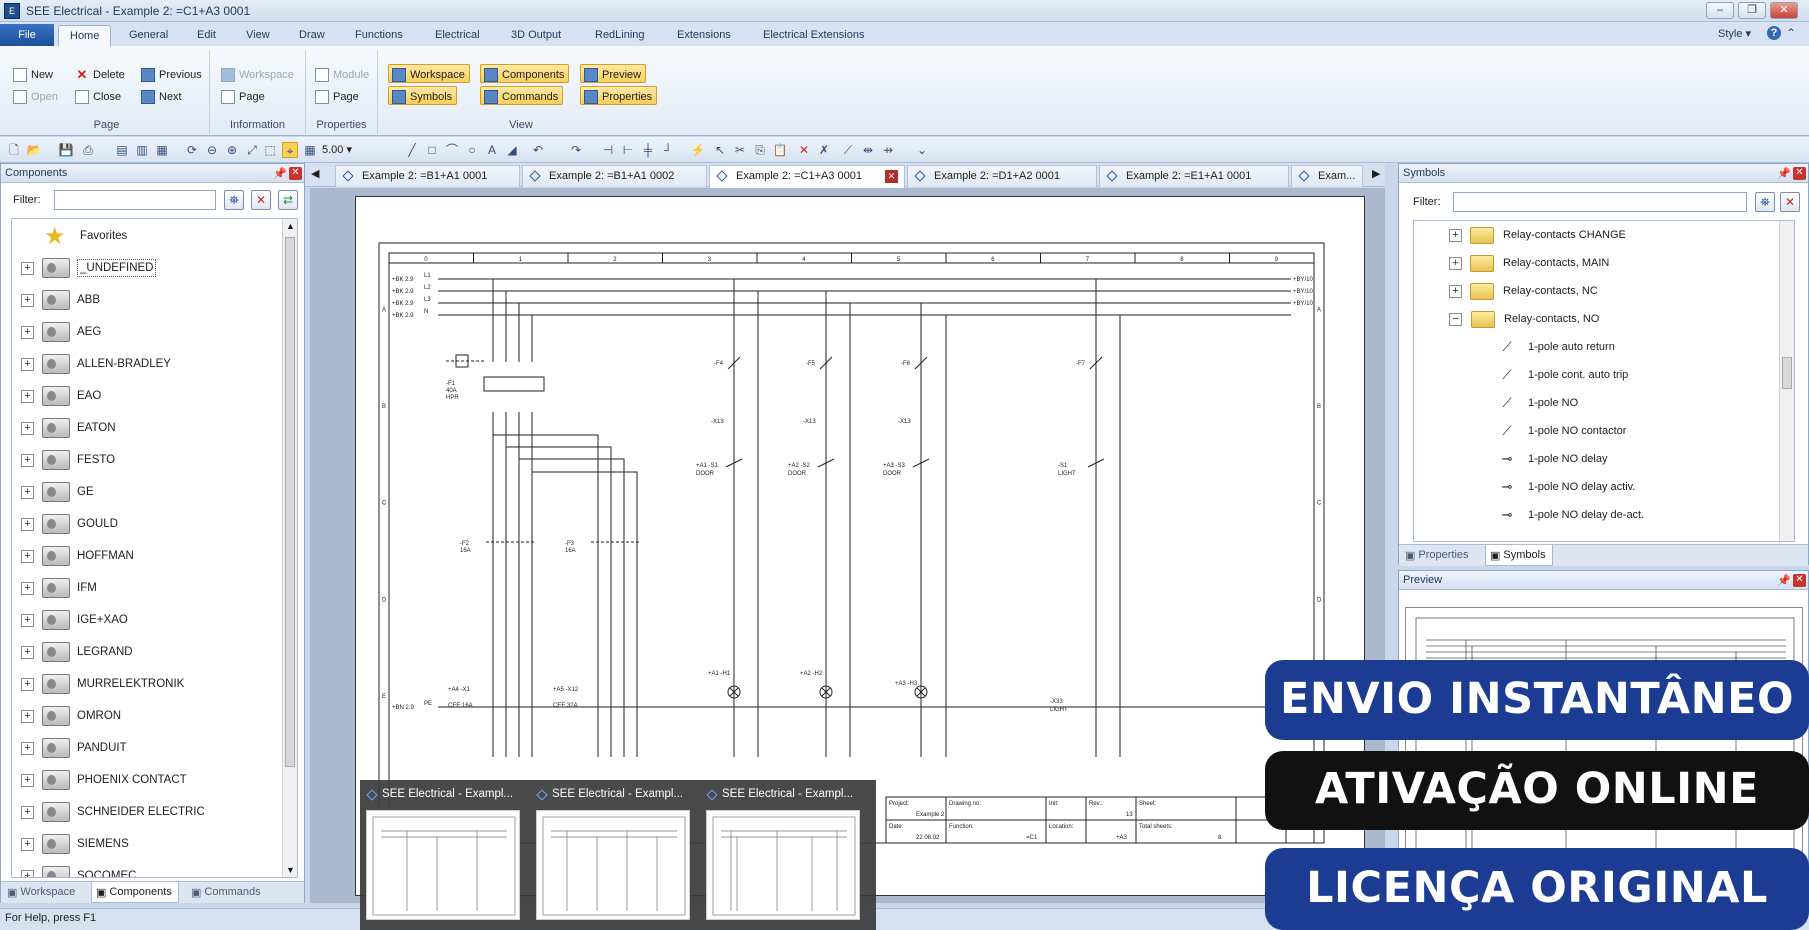  Describe the element at coordinates (147, 300) in the screenshot. I see `component-library-item: + ABB` at that location.